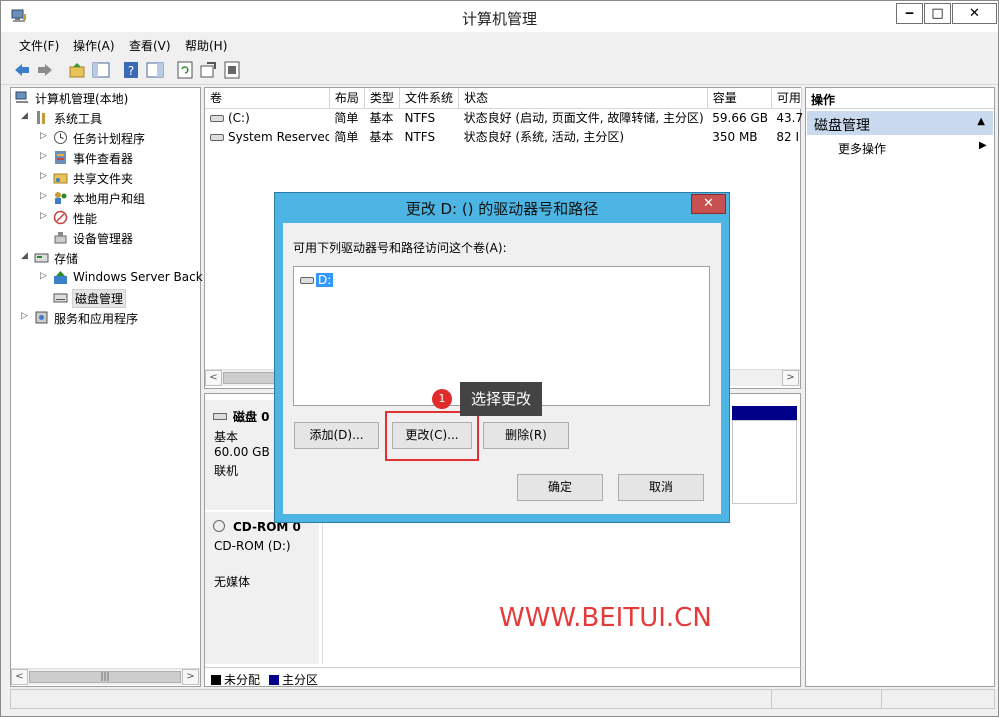 This screenshot has width=999, height=717. What do you see at coordinates (442, 399) in the screenshot?
I see `step-badge: 1` at bounding box center [442, 399].